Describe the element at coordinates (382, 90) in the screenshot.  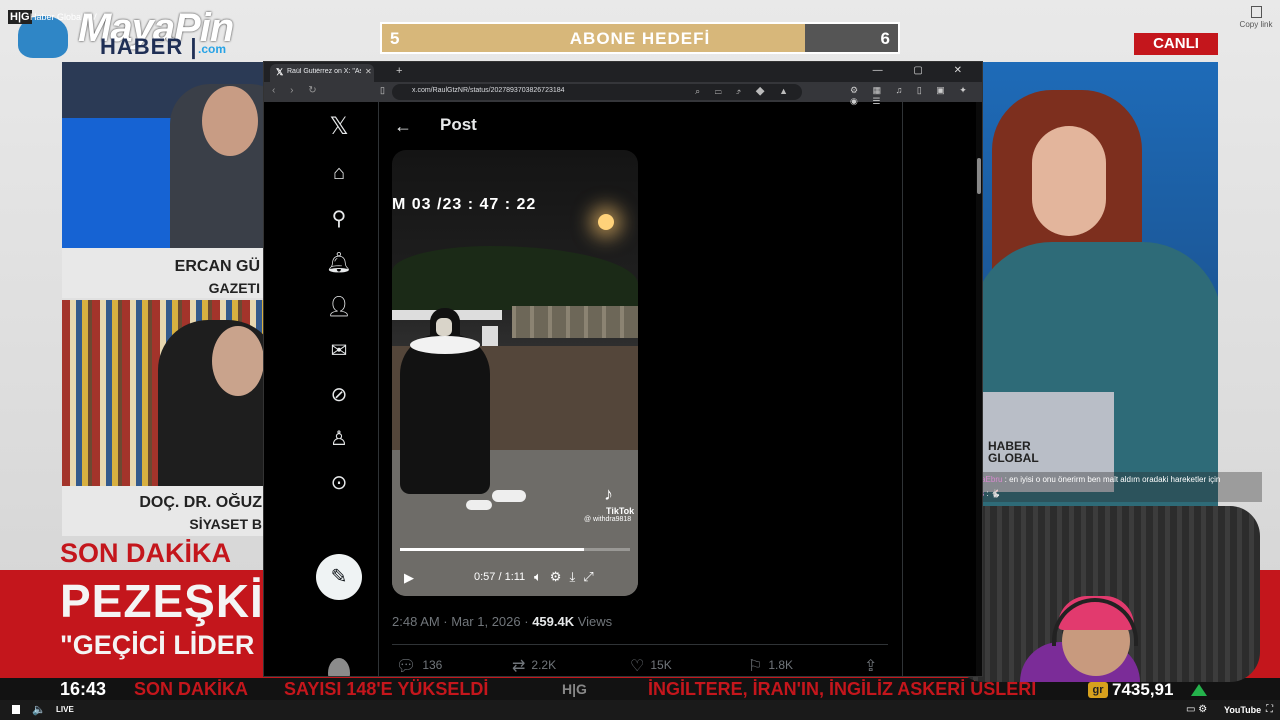
I see `bookmark-icon: ▯` at that location.